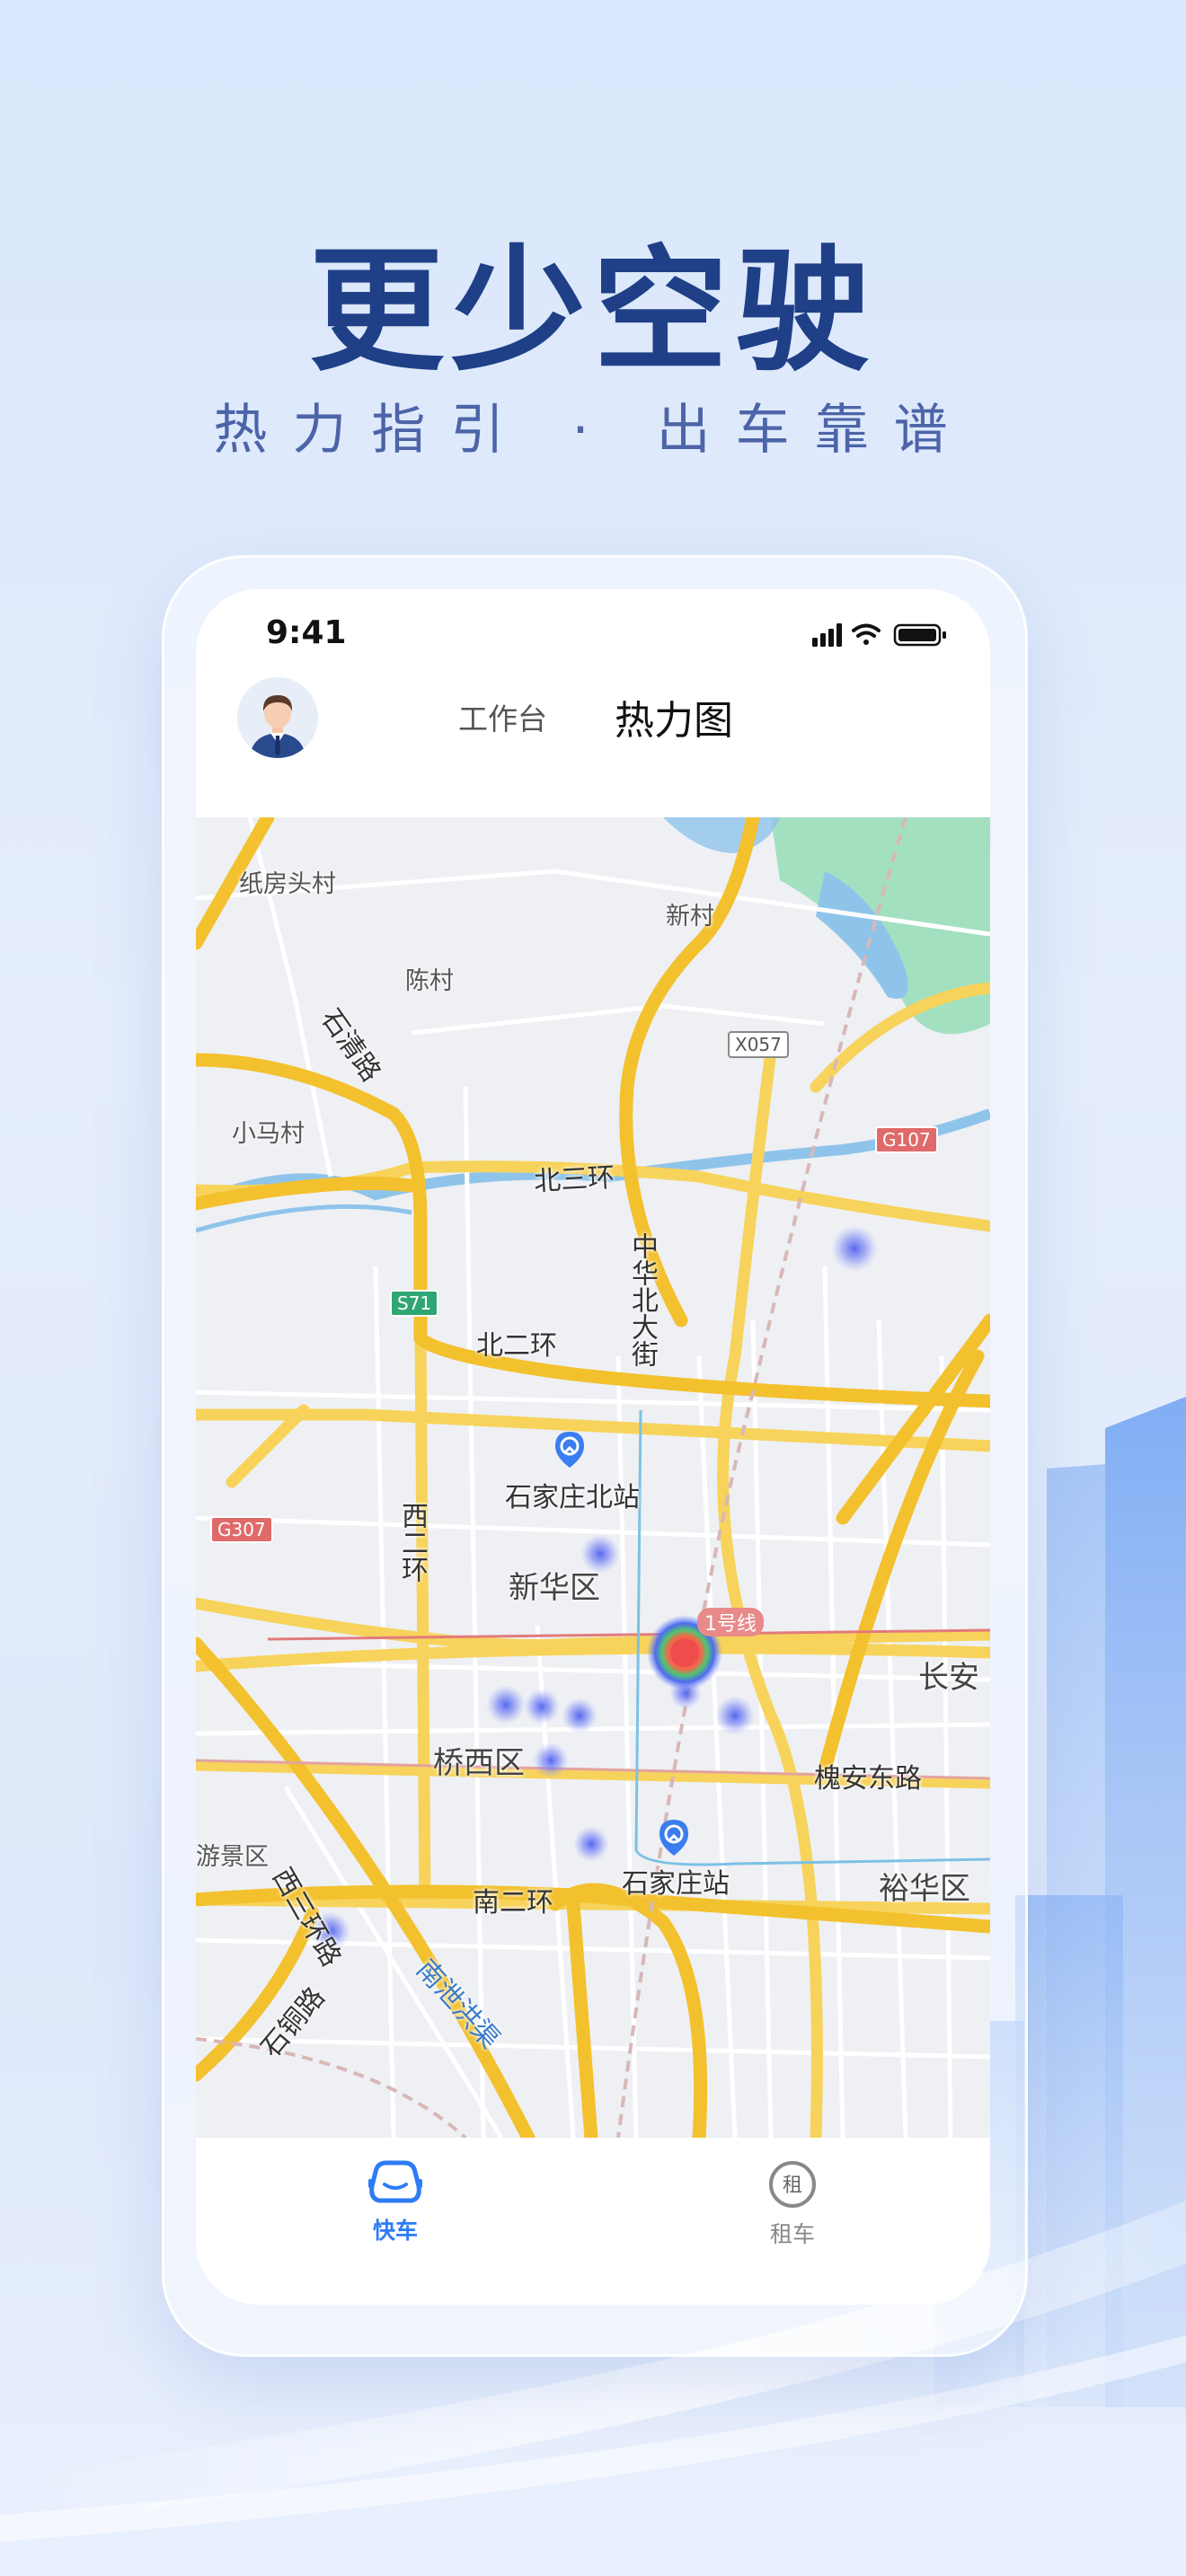 This screenshot has width=1186, height=2576. I want to click on status-icons, so click(879, 635).